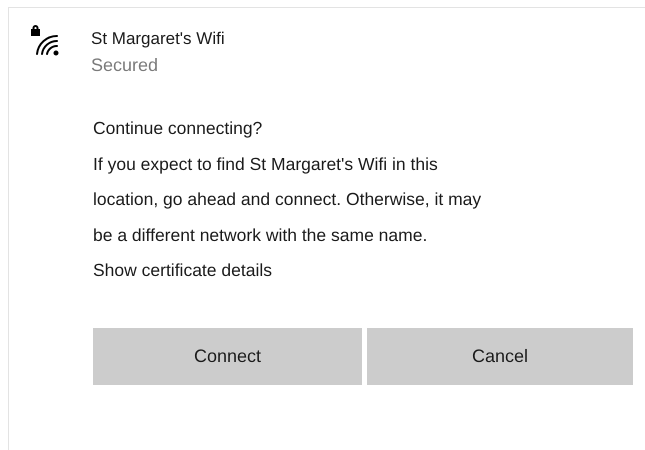 The image size is (645, 450). Describe the element at coordinates (158, 39) in the screenshot. I see `network-name: St Margaret's Wifi` at that location.